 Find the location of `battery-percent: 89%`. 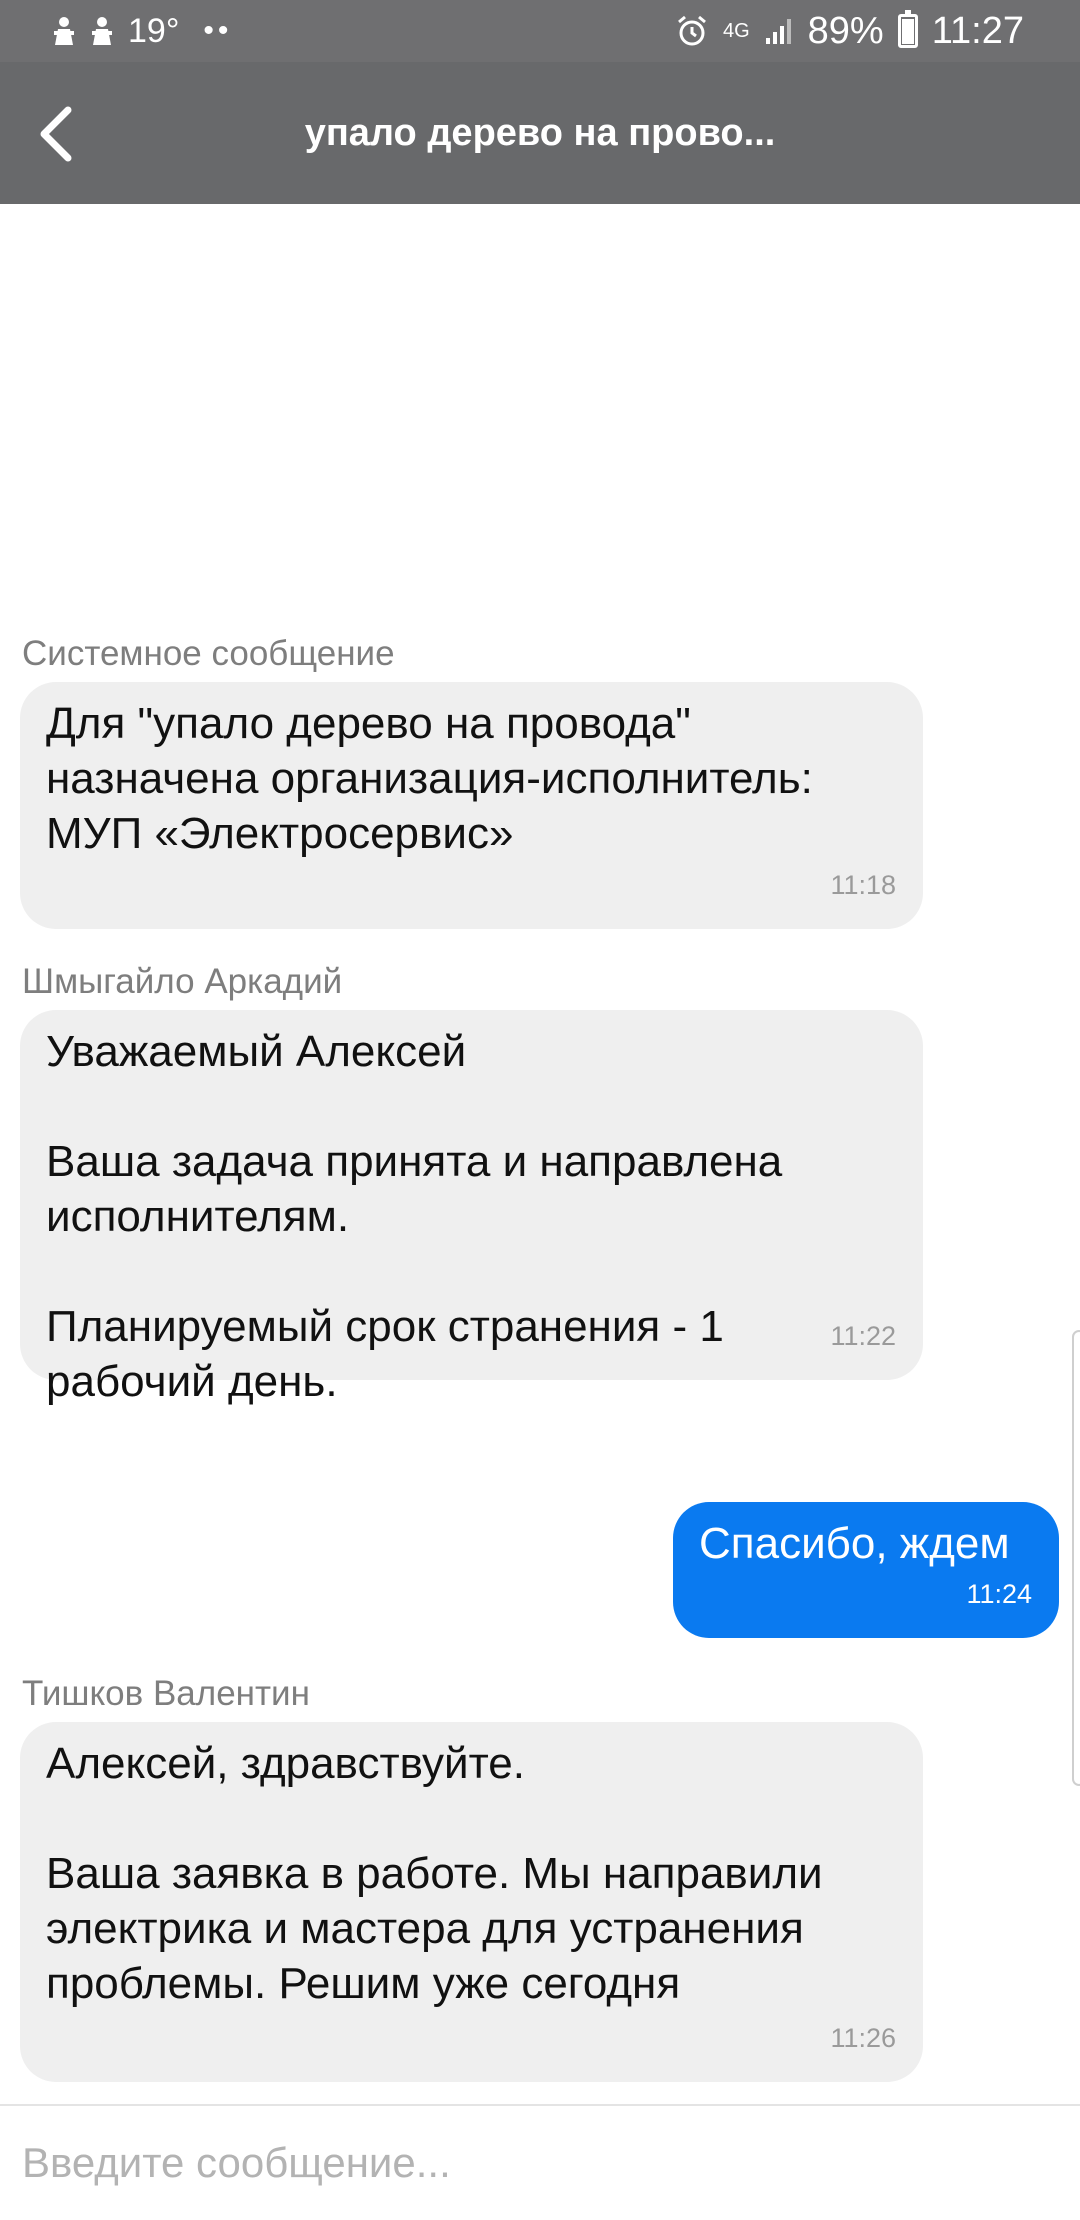

battery-percent: 89% is located at coordinates (845, 30).